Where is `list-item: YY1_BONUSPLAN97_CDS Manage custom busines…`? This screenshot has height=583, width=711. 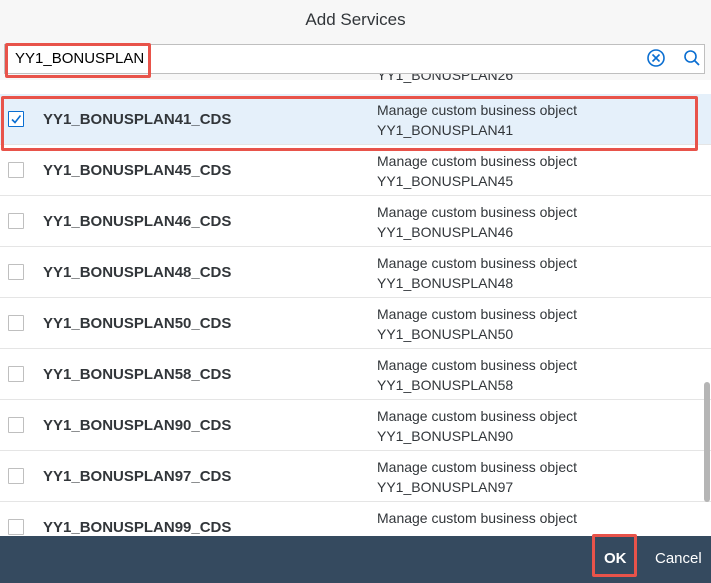
list-item: YY1_BONUSPLAN97_CDS Manage custom busines… is located at coordinates (355, 476).